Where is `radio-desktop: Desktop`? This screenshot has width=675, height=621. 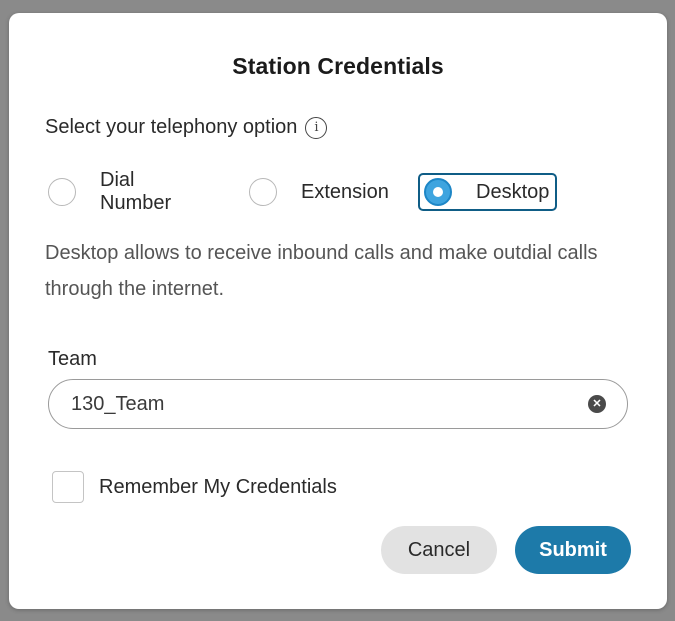
radio-desktop: Desktop is located at coordinates (488, 192).